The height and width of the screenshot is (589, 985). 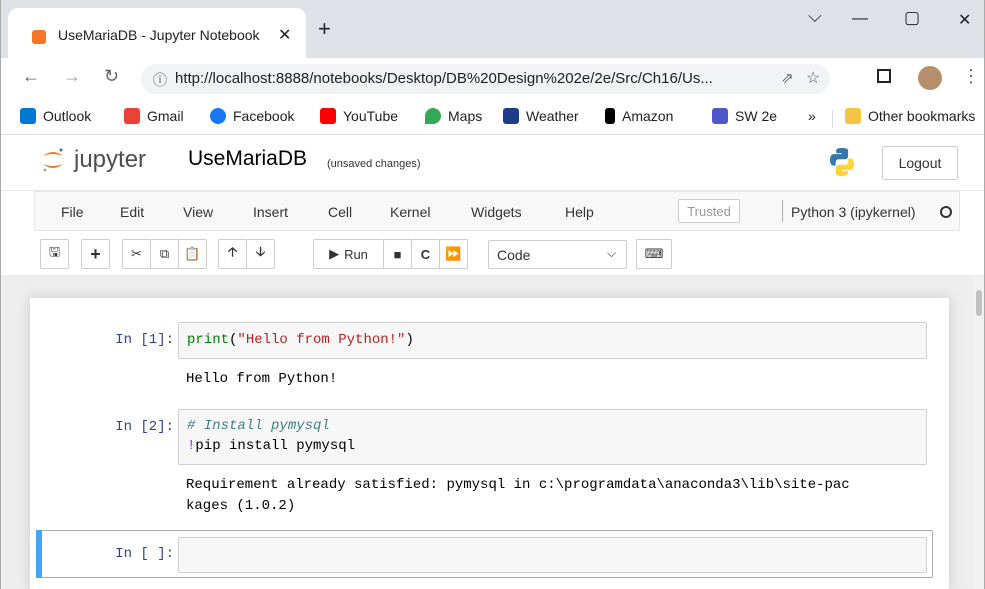 What do you see at coordinates (709, 211) in the screenshot?
I see `trusted-indicator: Trusted` at bounding box center [709, 211].